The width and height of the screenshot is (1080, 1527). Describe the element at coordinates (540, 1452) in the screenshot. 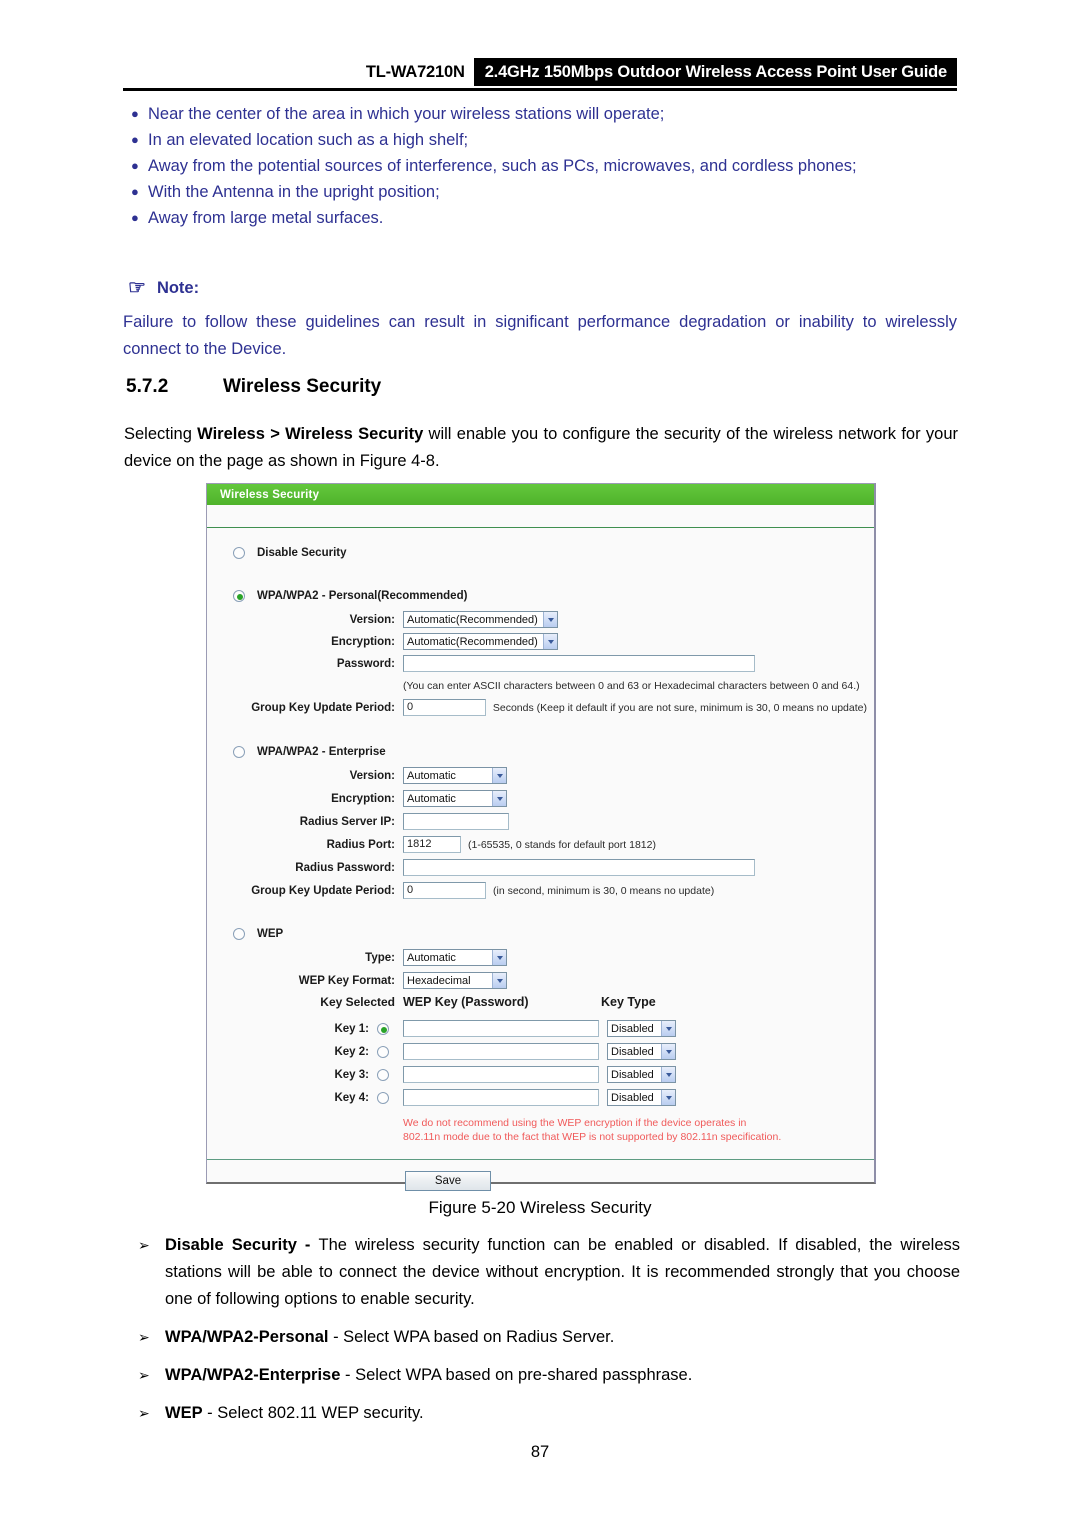

I see `page-number: 87` at that location.